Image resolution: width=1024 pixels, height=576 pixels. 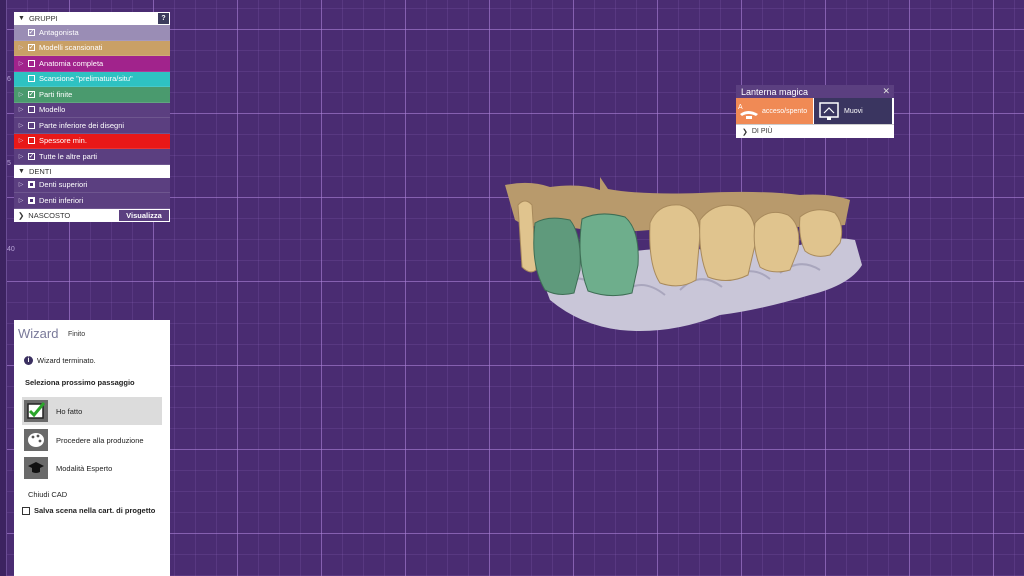 I want to click on option-expert-mode: Modalità Esperto, so click(x=92, y=468).